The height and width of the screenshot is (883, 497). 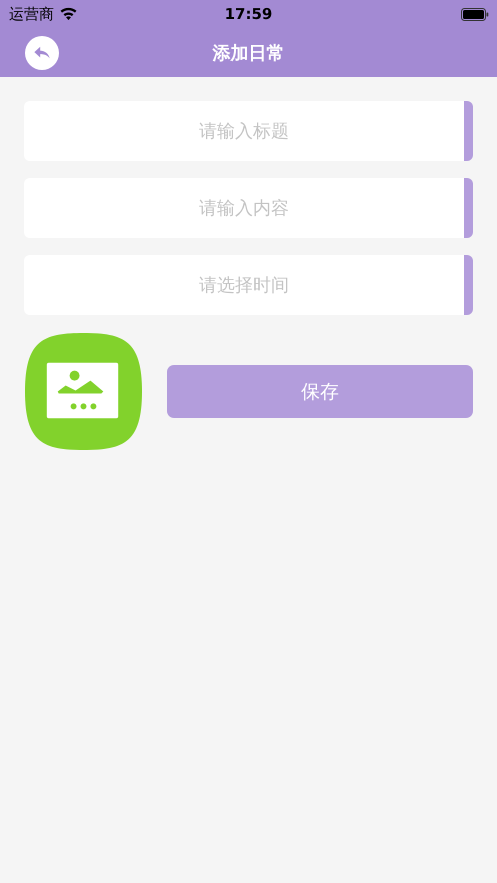 What do you see at coordinates (248, 131) in the screenshot?
I see `input-field: 请输入标题` at bounding box center [248, 131].